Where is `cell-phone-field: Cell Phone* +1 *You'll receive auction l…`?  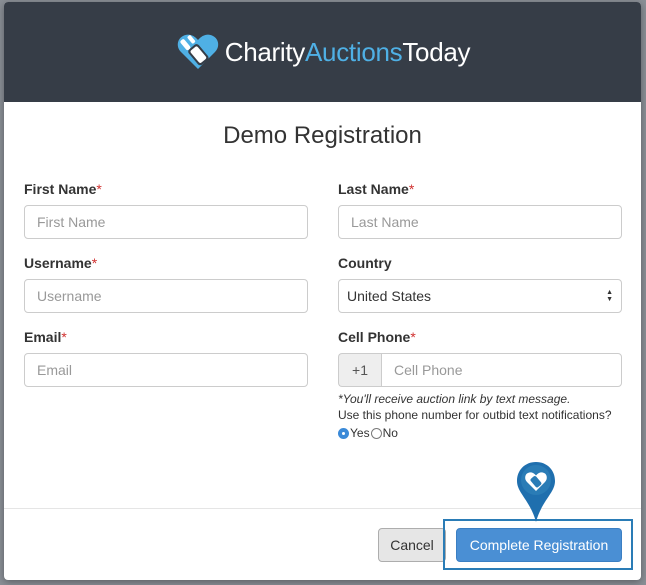 cell-phone-field: Cell Phone* +1 *You'll receive auction l… is located at coordinates (480, 383).